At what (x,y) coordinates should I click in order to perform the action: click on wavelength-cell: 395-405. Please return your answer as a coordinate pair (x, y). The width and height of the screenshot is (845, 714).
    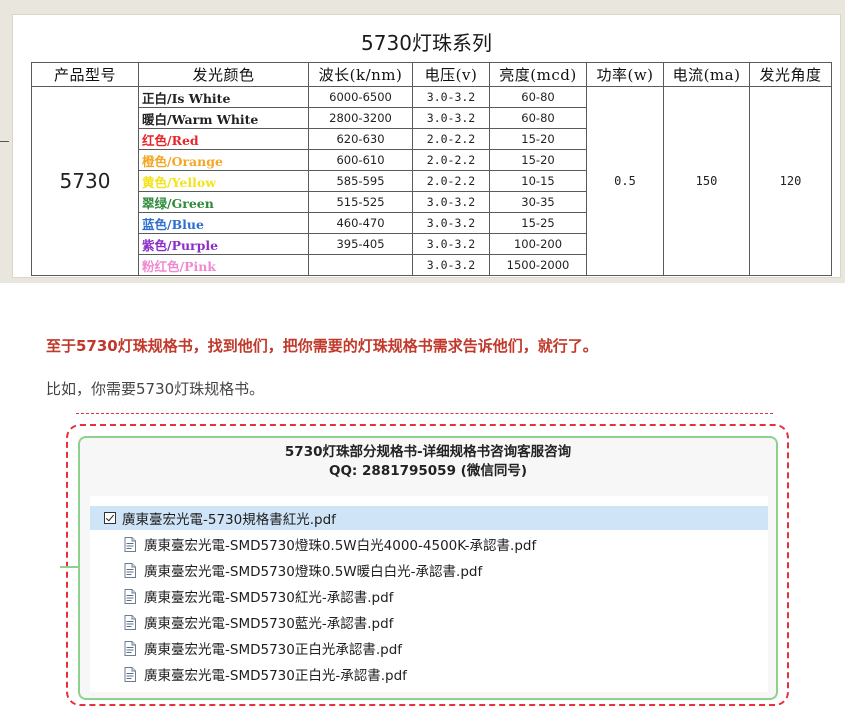
    Looking at the image, I should click on (360, 244).